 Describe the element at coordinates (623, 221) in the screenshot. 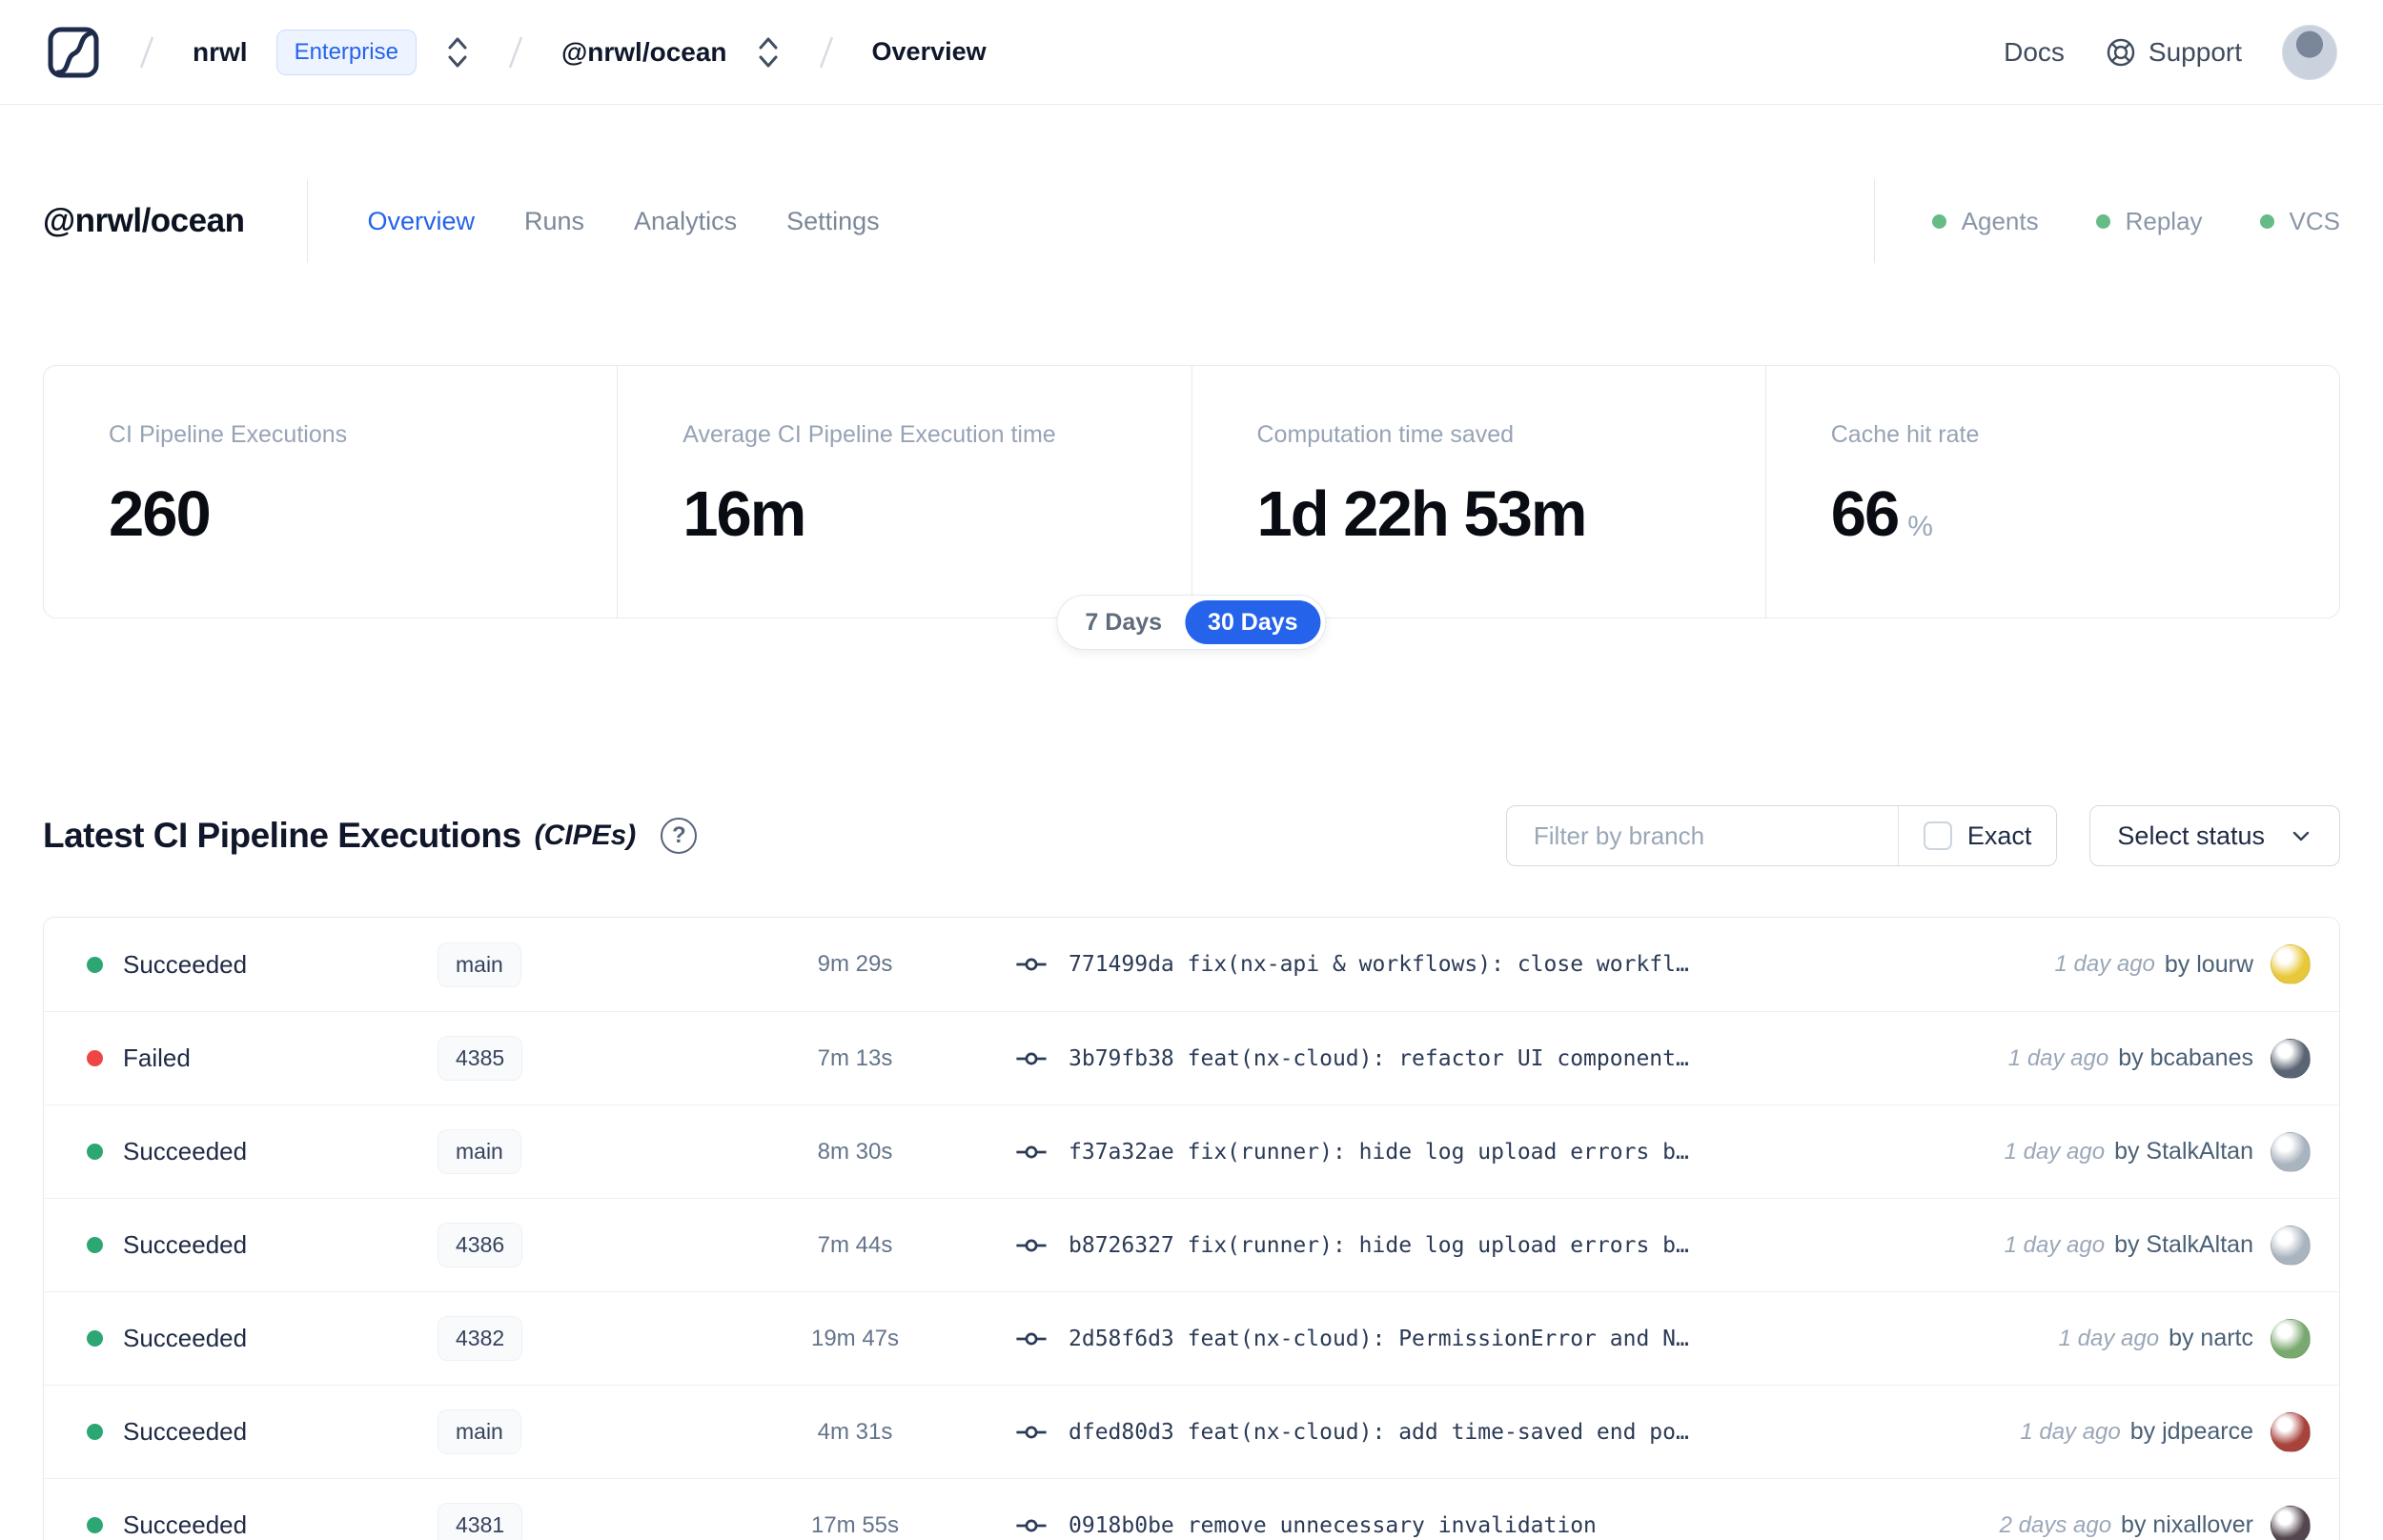

I see `workspace-tabs: Overview Runs Analytics Settings` at that location.